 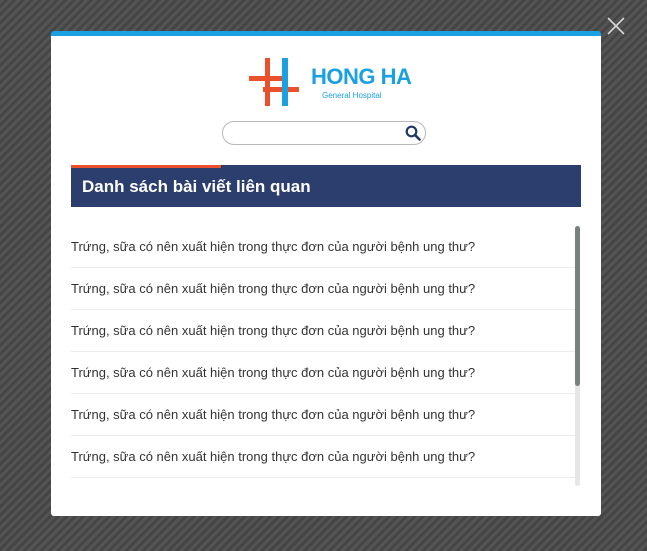 I want to click on search-input, so click(x=315, y=133).